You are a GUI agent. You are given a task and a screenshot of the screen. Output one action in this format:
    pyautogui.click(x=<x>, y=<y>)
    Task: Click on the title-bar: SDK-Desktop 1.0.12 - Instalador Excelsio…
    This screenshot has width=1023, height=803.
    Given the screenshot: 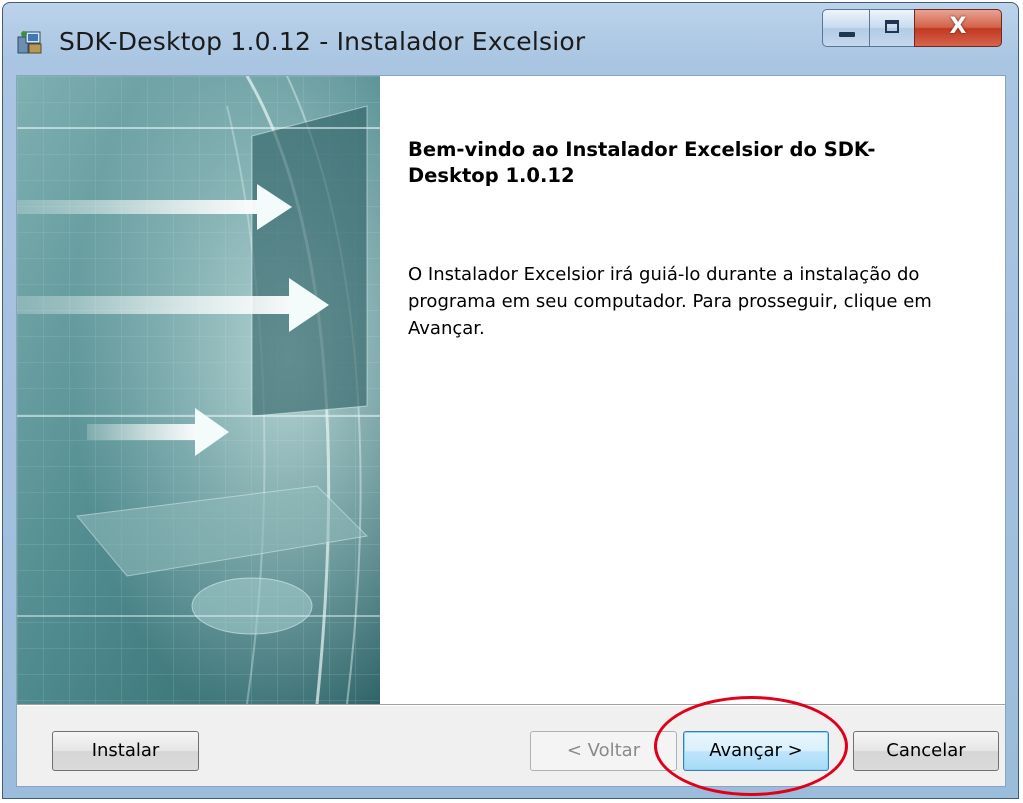 What is the action you would take?
    pyautogui.click(x=510, y=38)
    